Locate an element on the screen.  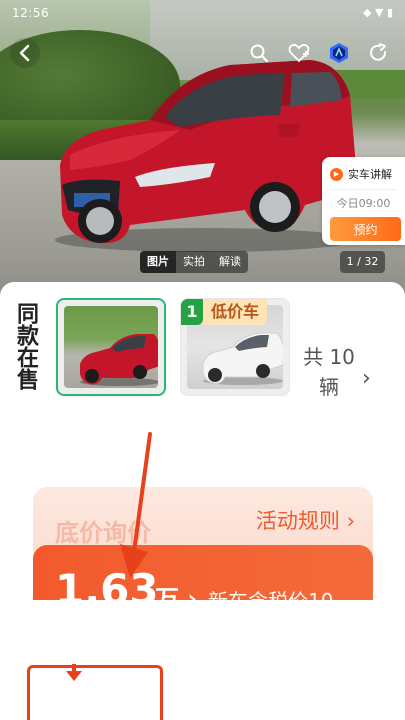
tab-interpretation: 解读 is located at coordinates (230, 262).